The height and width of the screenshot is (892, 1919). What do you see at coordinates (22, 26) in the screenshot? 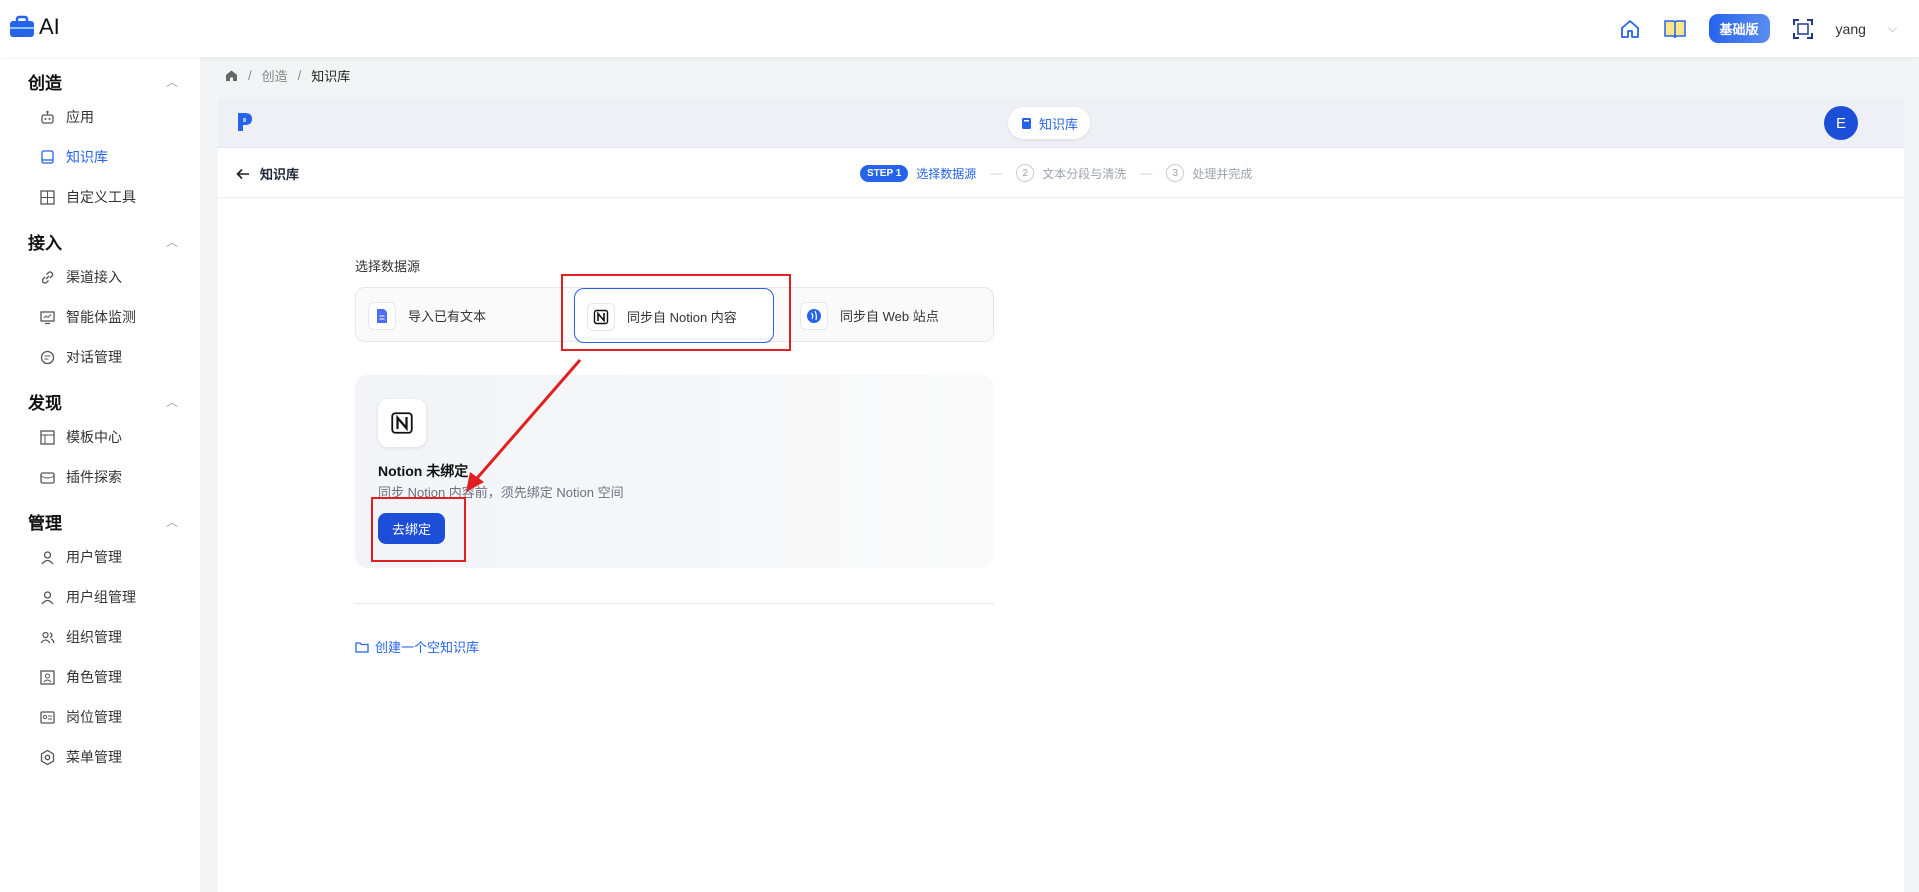
I see `briefcase-icon` at bounding box center [22, 26].